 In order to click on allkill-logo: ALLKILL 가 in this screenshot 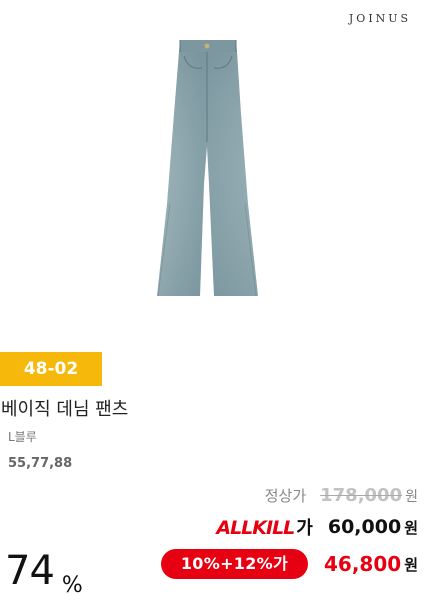, I will do `click(264, 527)`.